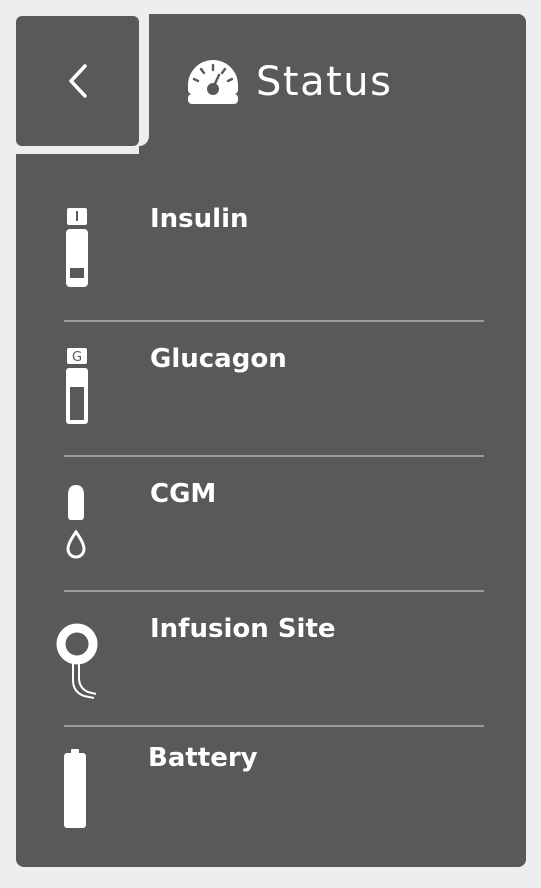  What do you see at coordinates (76, 522) in the screenshot?
I see `cgm-sensor-icon` at bounding box center [76, 522].